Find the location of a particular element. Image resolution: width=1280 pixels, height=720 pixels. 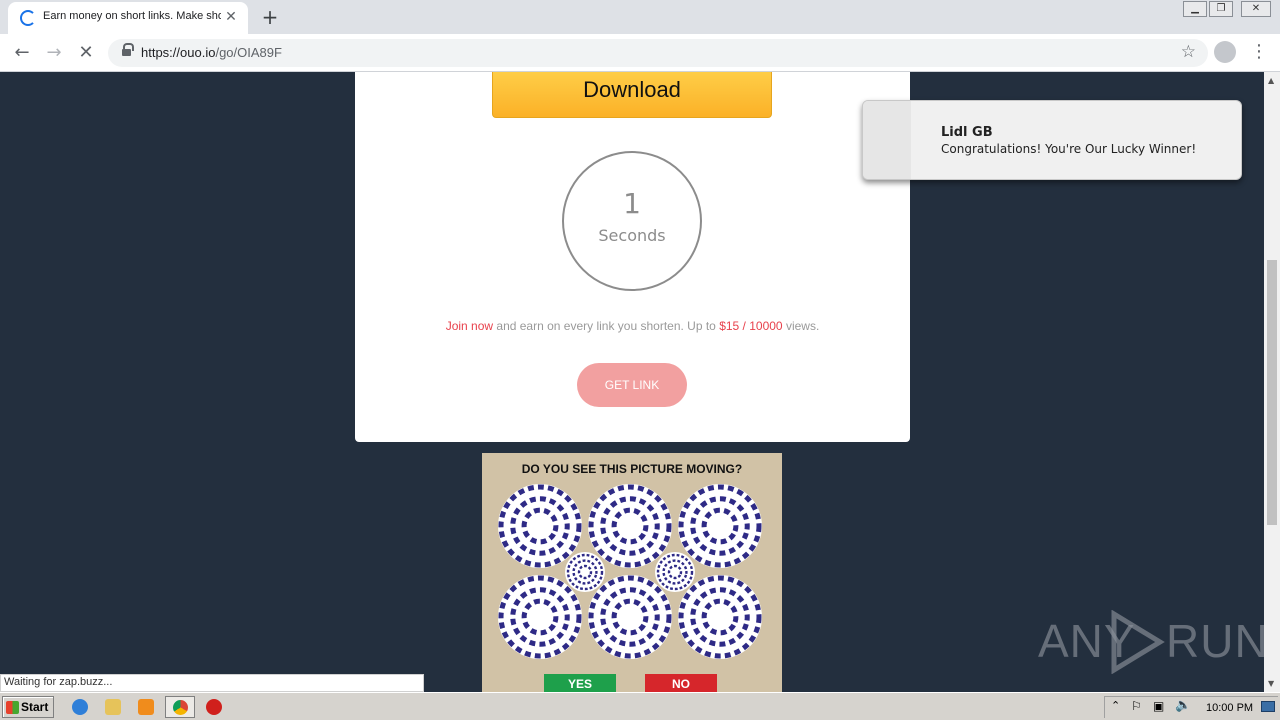

join-now-link: Join now is located at coordinates (469, 326).